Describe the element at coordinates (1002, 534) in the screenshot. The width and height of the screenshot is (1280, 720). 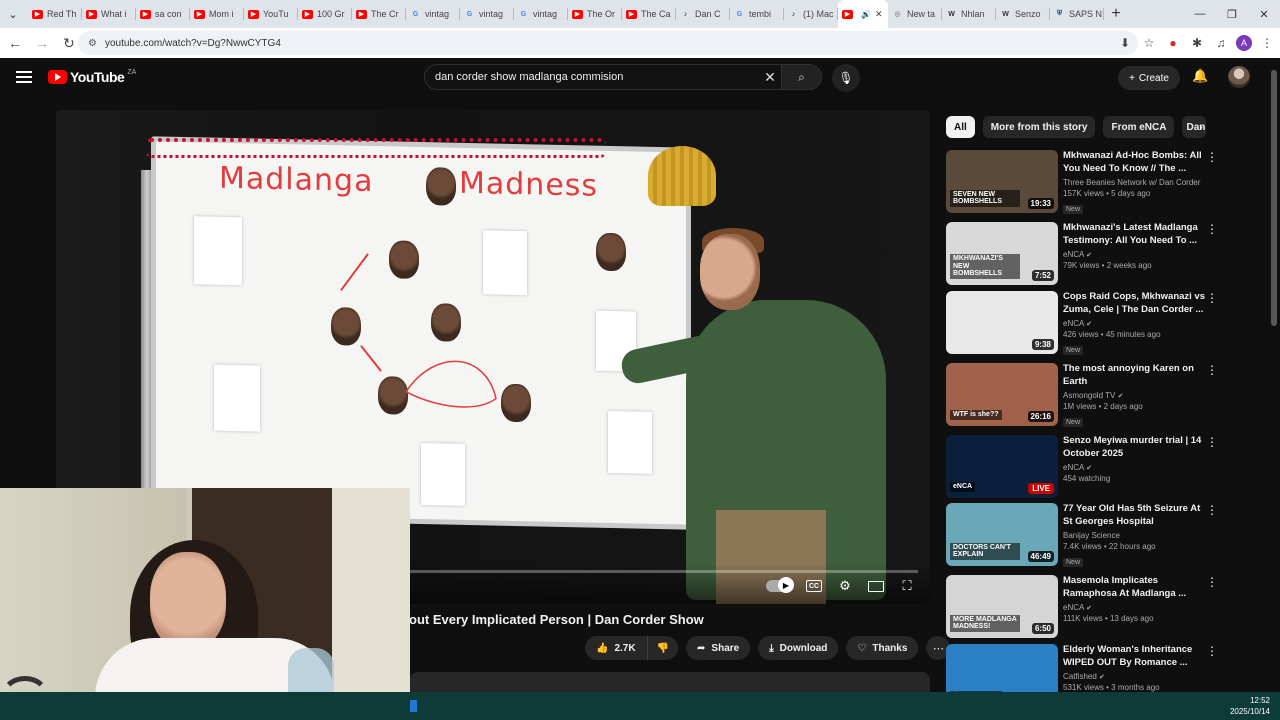
I see `video-thumbnail: DOCTORS CAN'T EXPLAIN 46:49` at that location.